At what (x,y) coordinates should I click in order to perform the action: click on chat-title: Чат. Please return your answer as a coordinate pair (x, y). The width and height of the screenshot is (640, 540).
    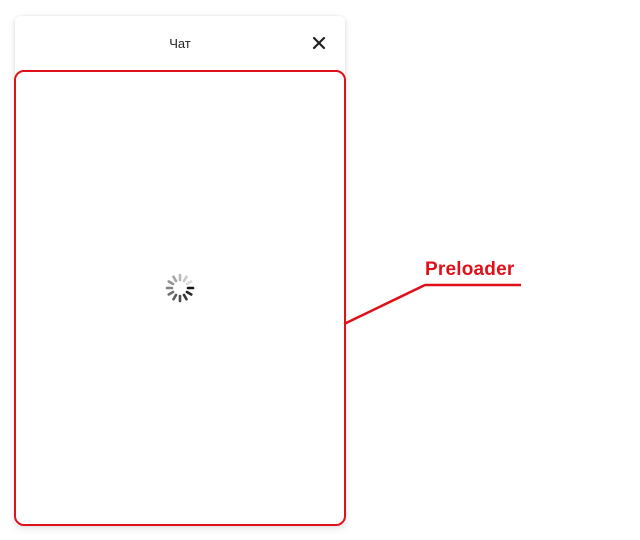
    Looking at the image, I should click on (180, 43).